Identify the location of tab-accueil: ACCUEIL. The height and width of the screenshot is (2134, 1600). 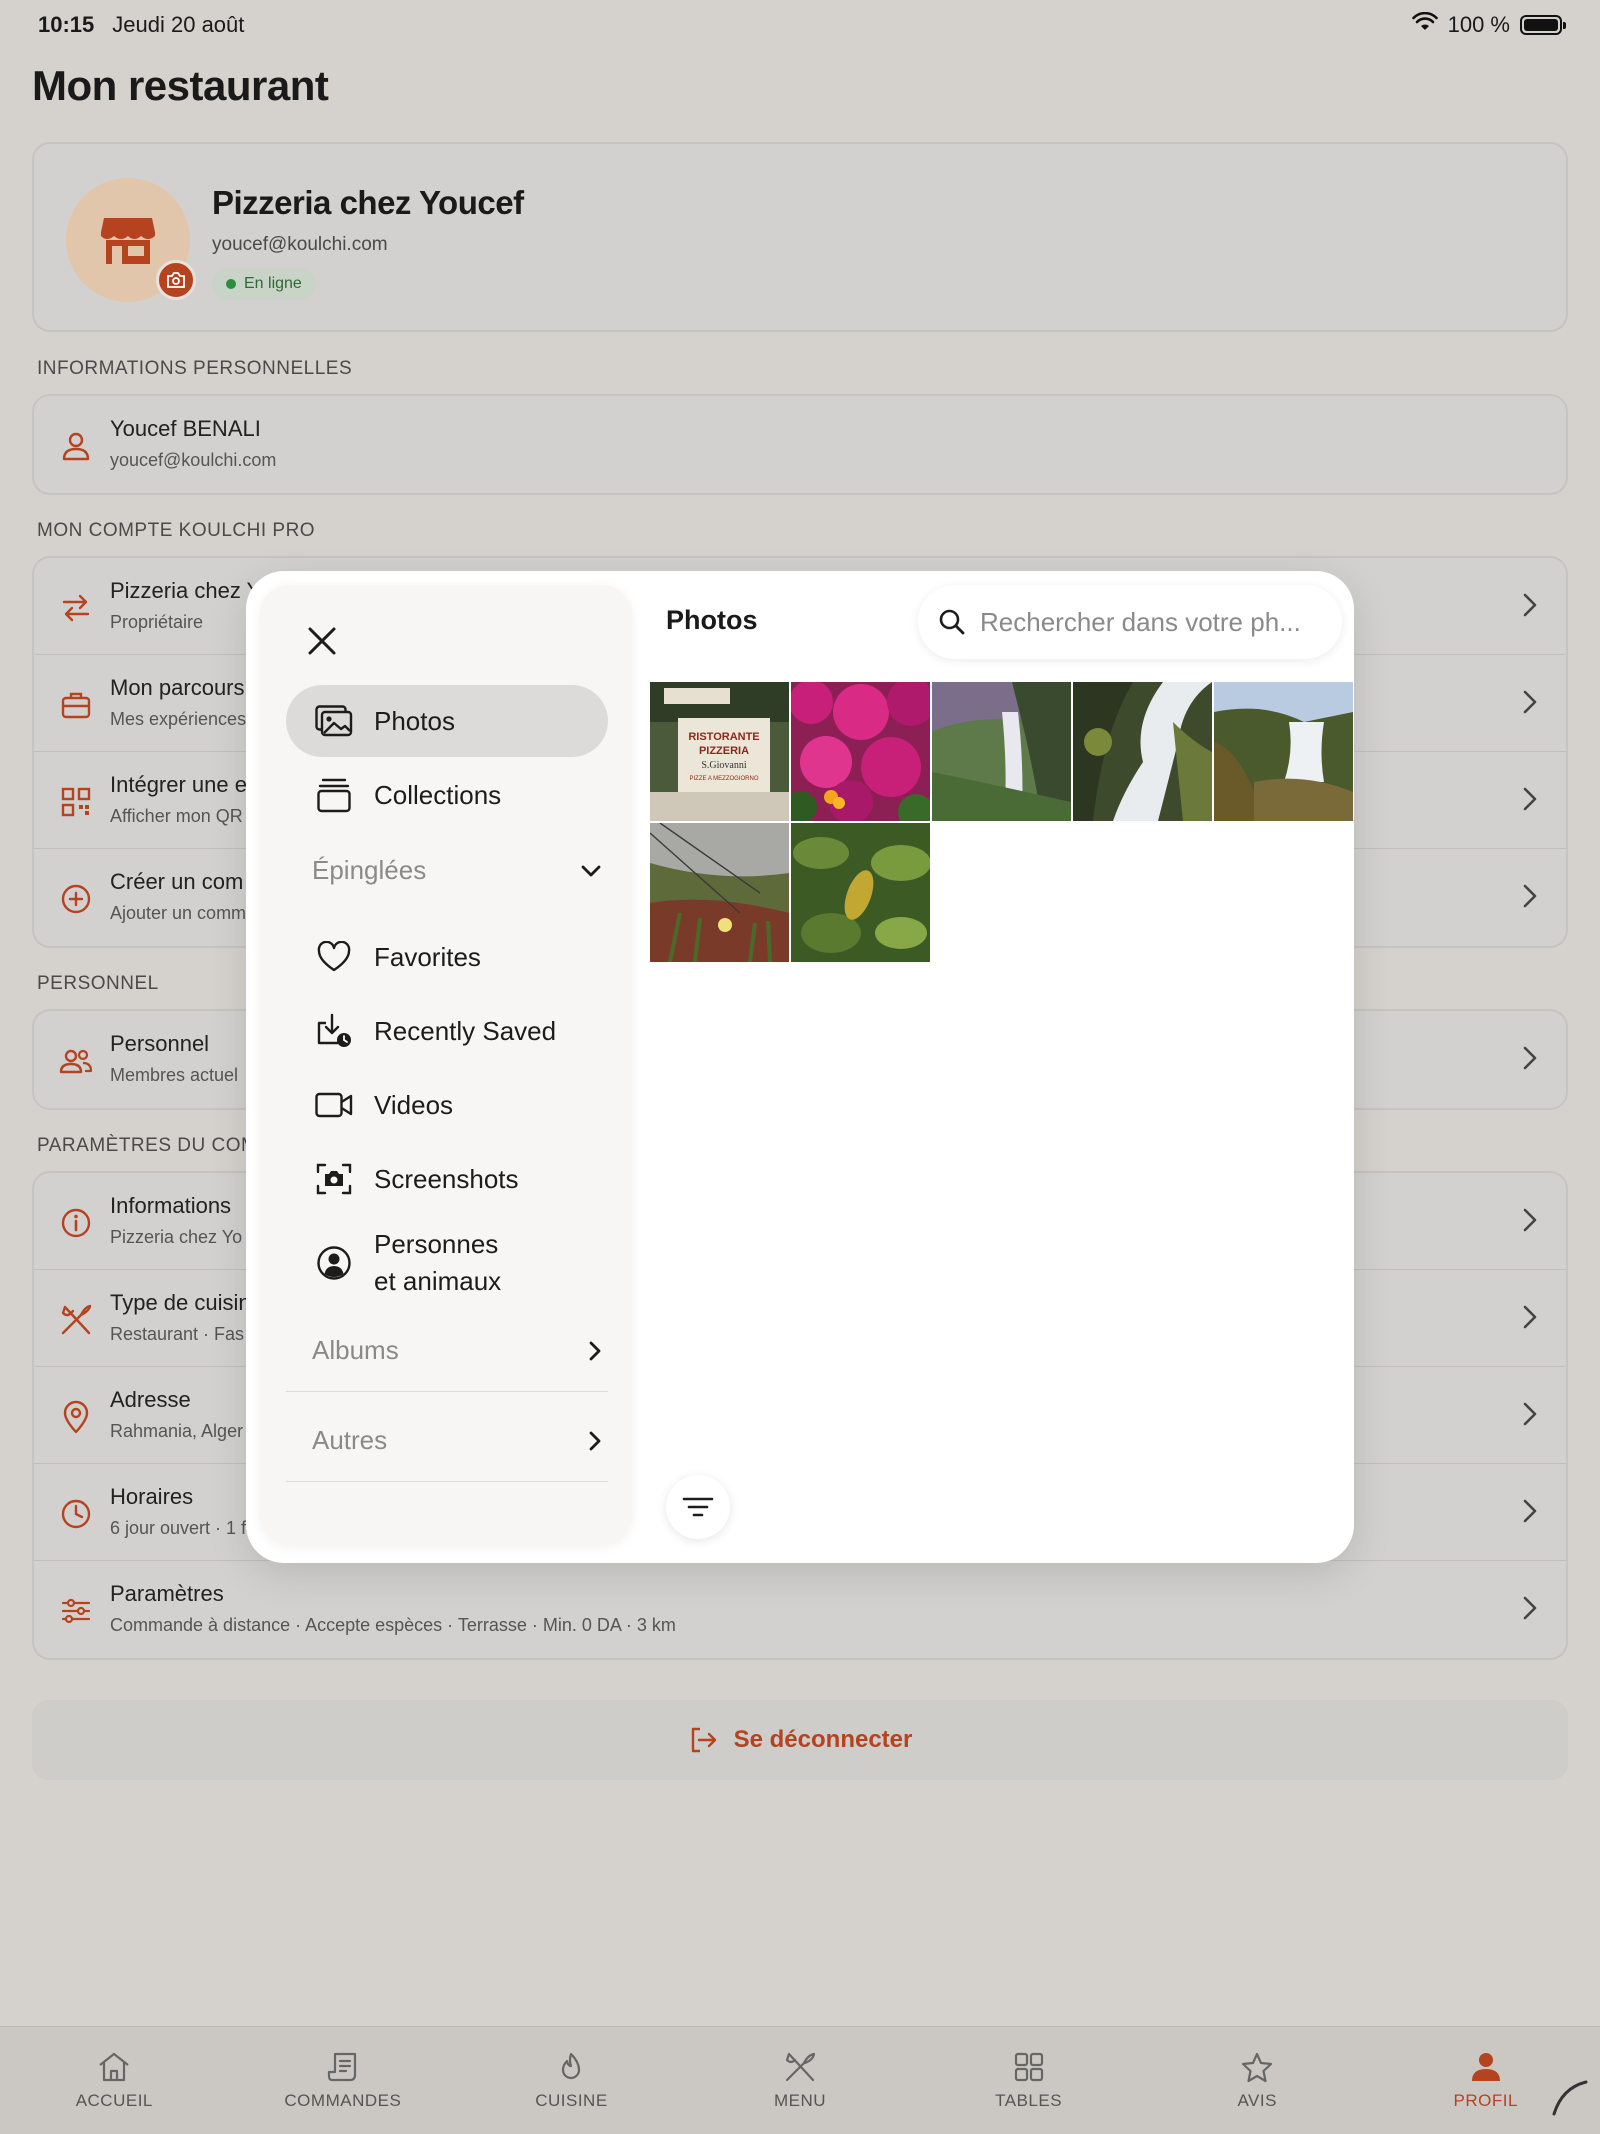
(114, 2080).